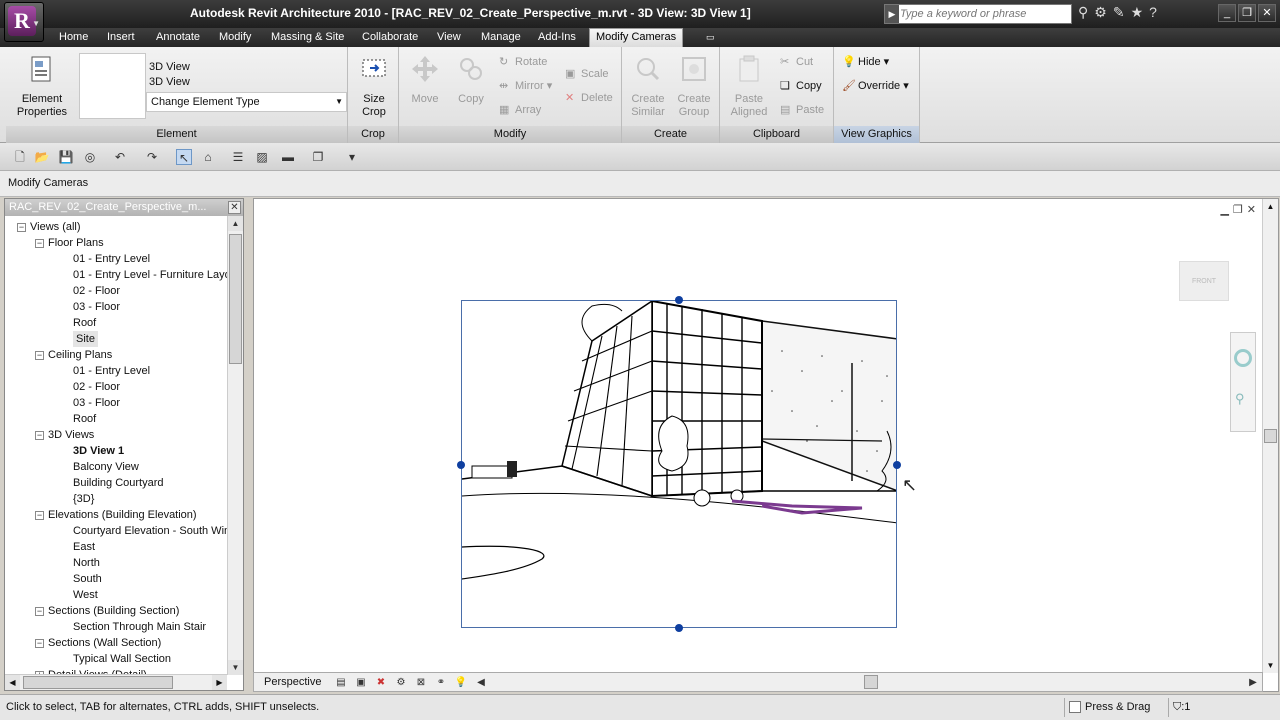 This screenshot has width=1280, height=720. Describe the element at coordinates (694, 86) in the screenshot. I see `create-group-button: Create Group` at that location.